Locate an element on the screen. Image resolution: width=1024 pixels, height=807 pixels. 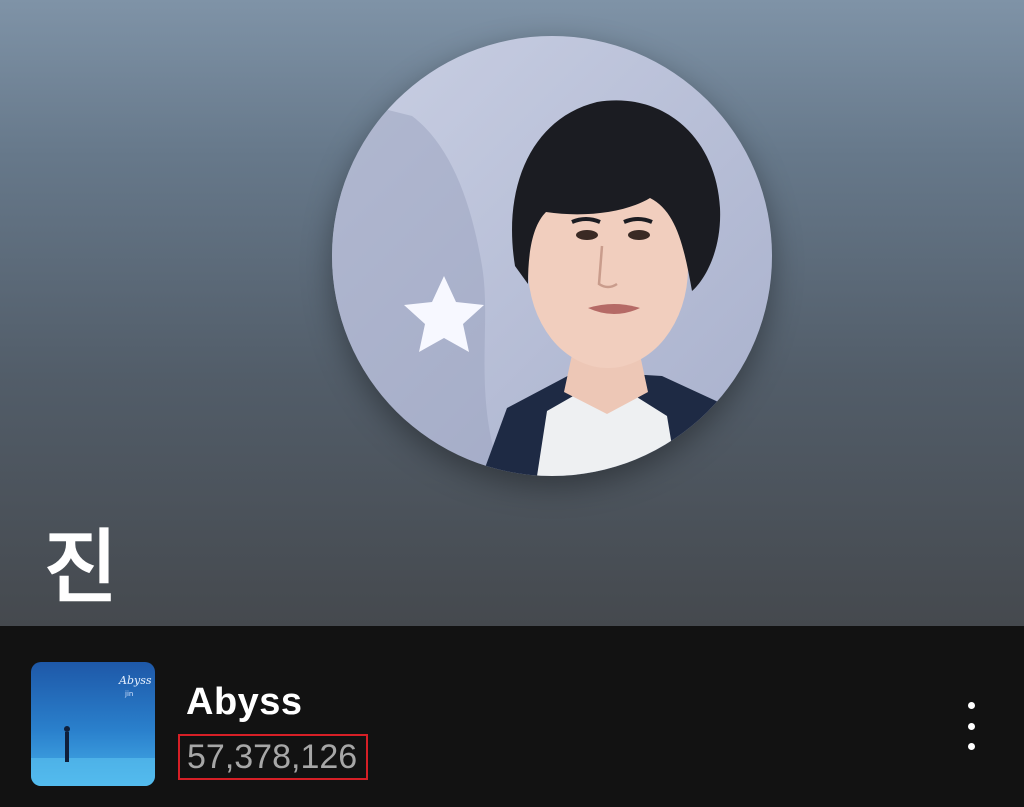
more-options-button is located at coordinates (971, 726).